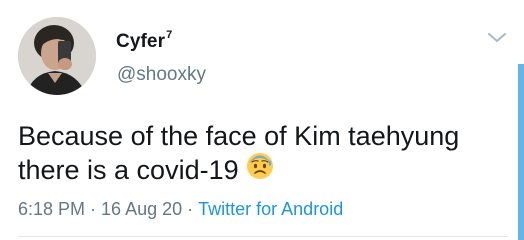  What do you see at coordinates (263, 236) in the screenshot?
I see `divider` at bounding box center [263, 236].